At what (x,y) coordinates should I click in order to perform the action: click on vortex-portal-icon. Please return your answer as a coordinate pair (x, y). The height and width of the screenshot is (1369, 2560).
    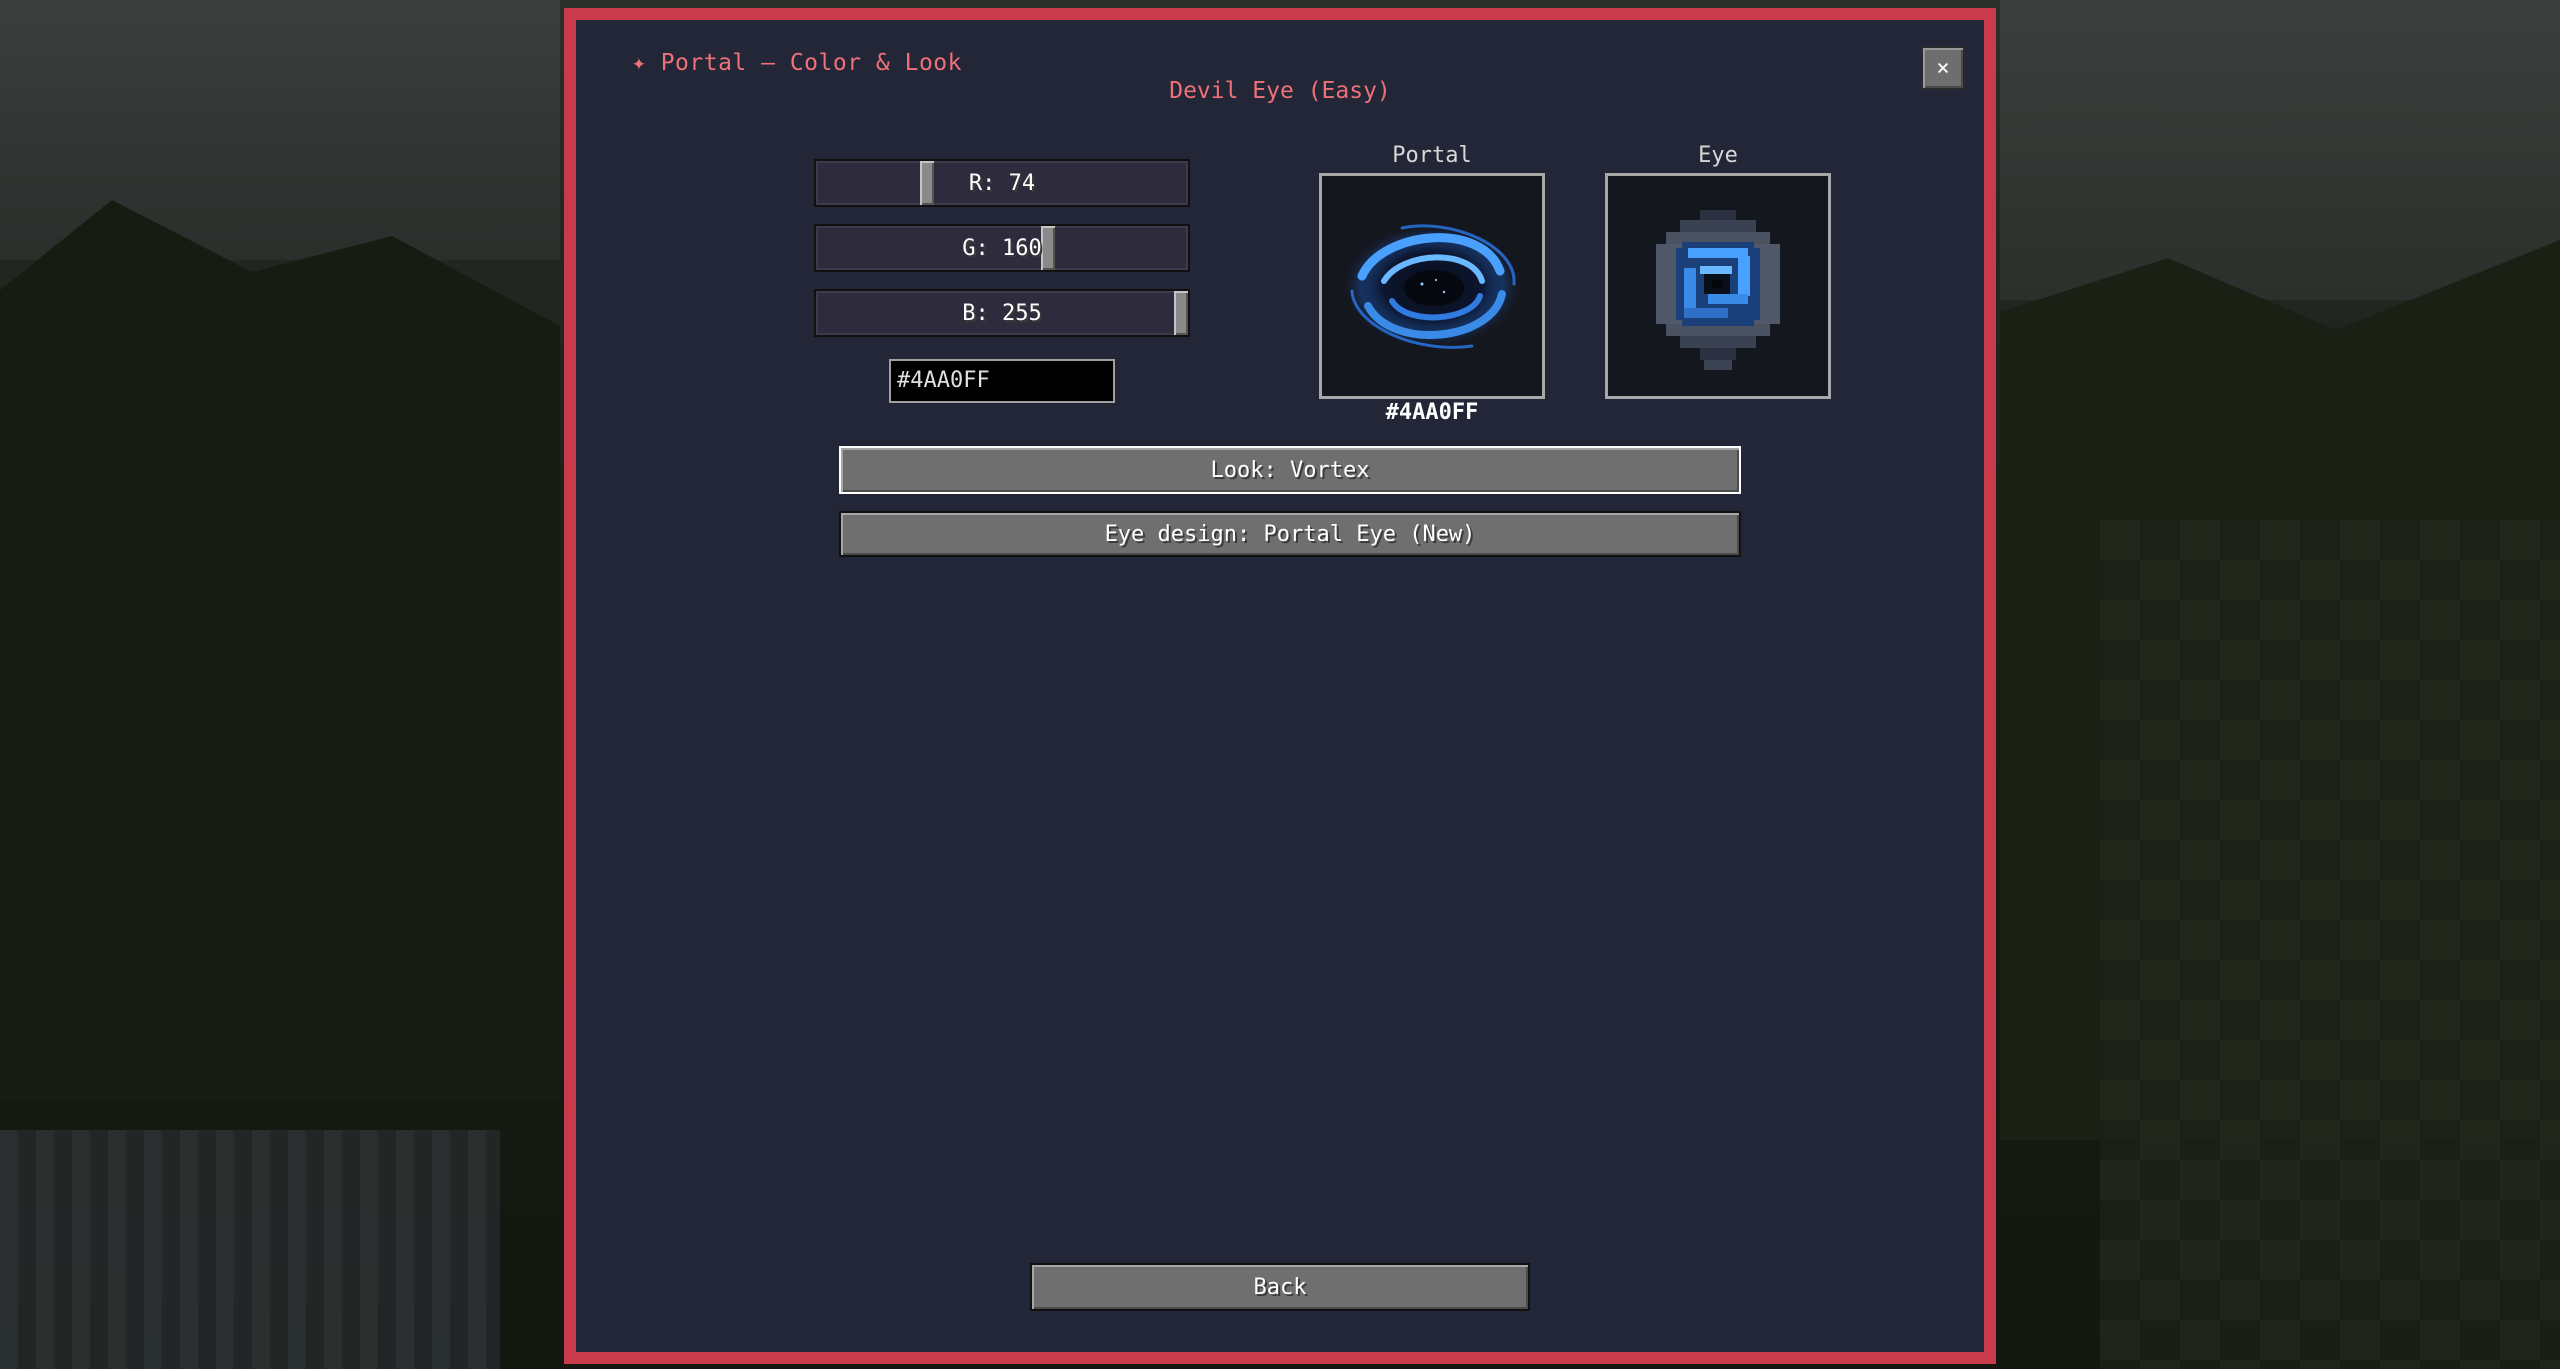
    Looking at the image, I should click on (1432, 286).